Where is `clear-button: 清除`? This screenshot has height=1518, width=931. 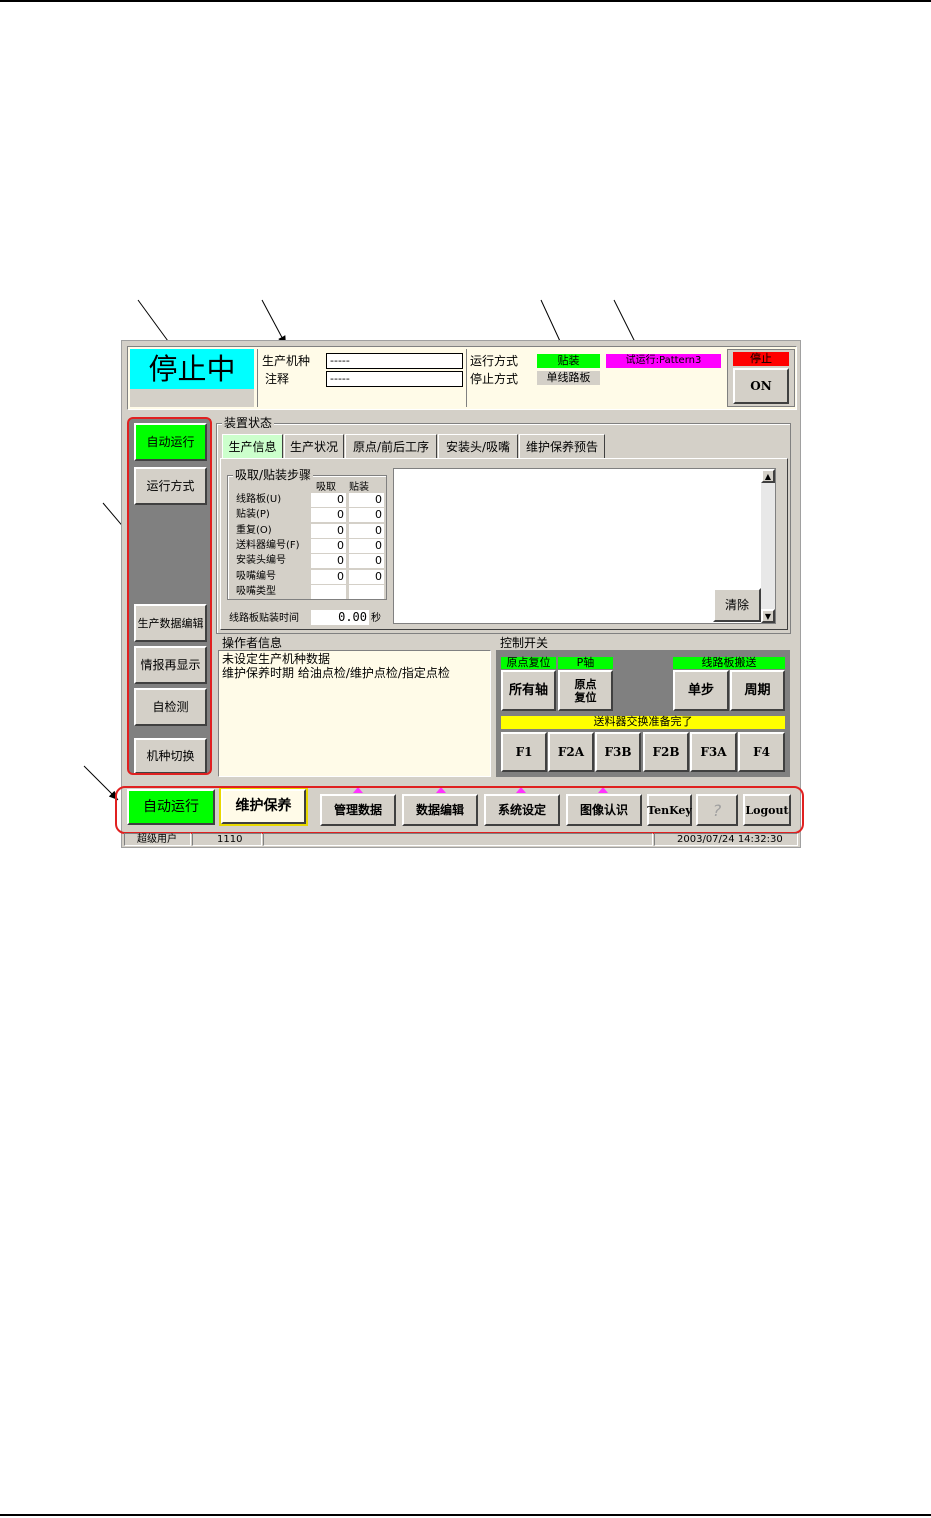
clear-button: 清除 is located at coordinates (737, 605).